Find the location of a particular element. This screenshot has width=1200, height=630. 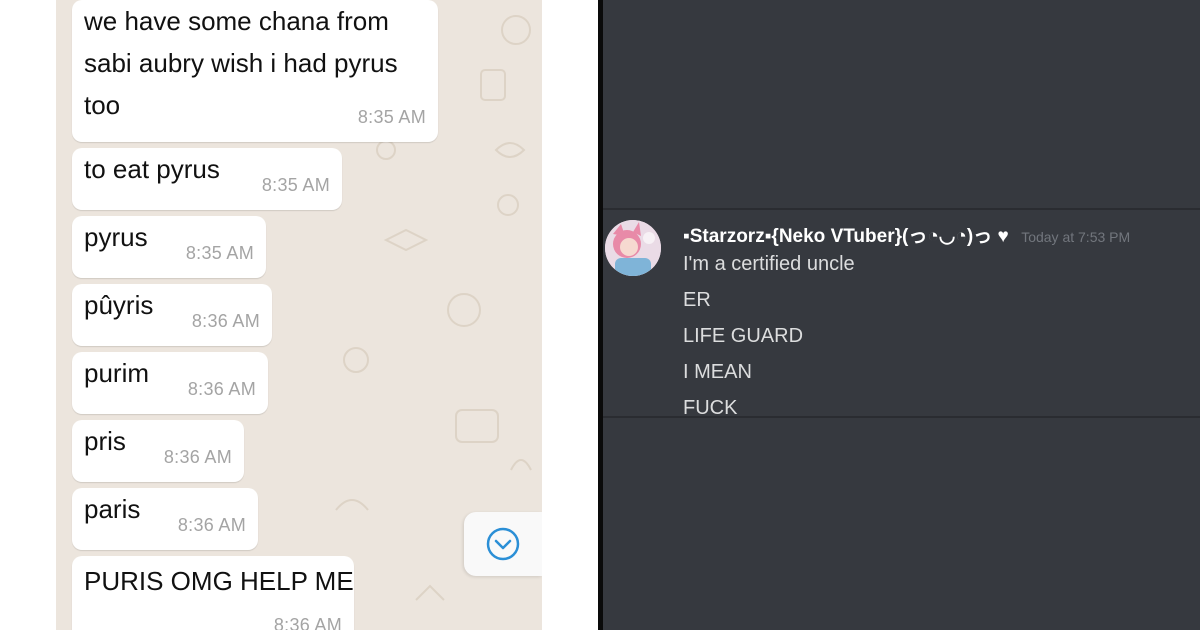

message-timestamp: Today at 7:53 PM is located at coordinates (1076, 237).